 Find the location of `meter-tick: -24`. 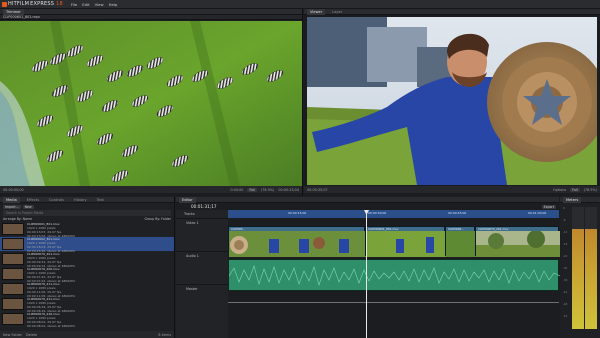

meter-tick: -24 is located at coordinates (565, 256).